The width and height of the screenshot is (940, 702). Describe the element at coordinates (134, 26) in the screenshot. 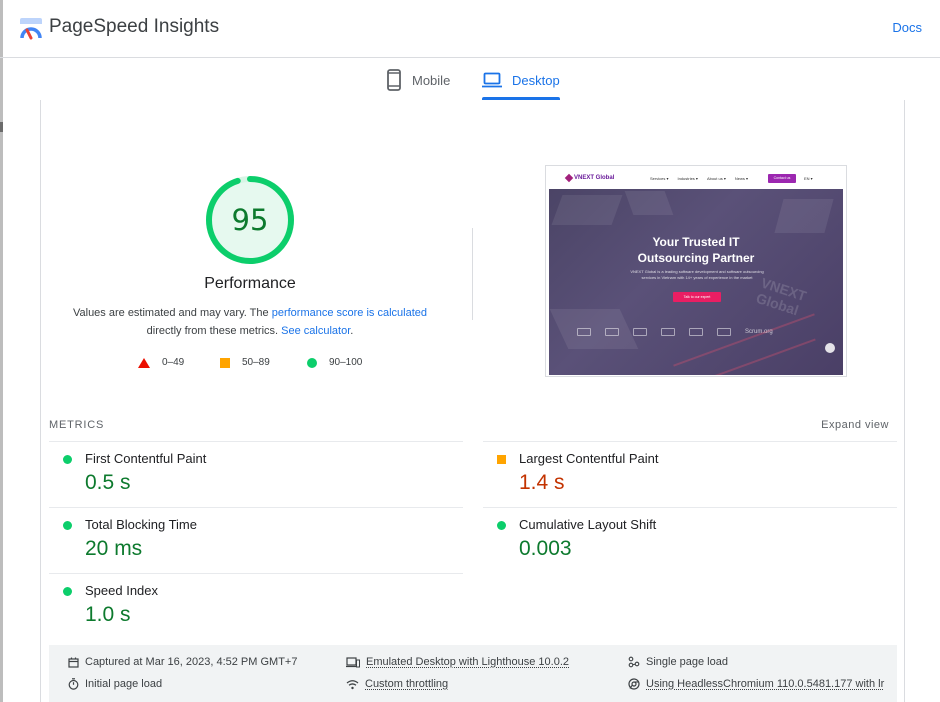

I see `app-title: PageSpeed Insights` at that location.